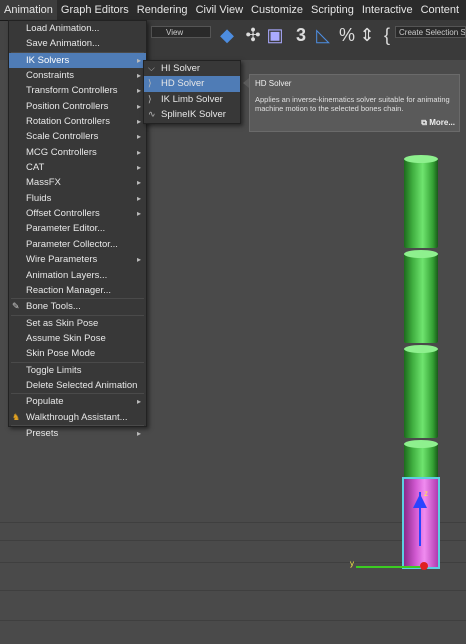  I want to click on menu-item-position-controllers: Position Controllers ▸, so click(77, 106).